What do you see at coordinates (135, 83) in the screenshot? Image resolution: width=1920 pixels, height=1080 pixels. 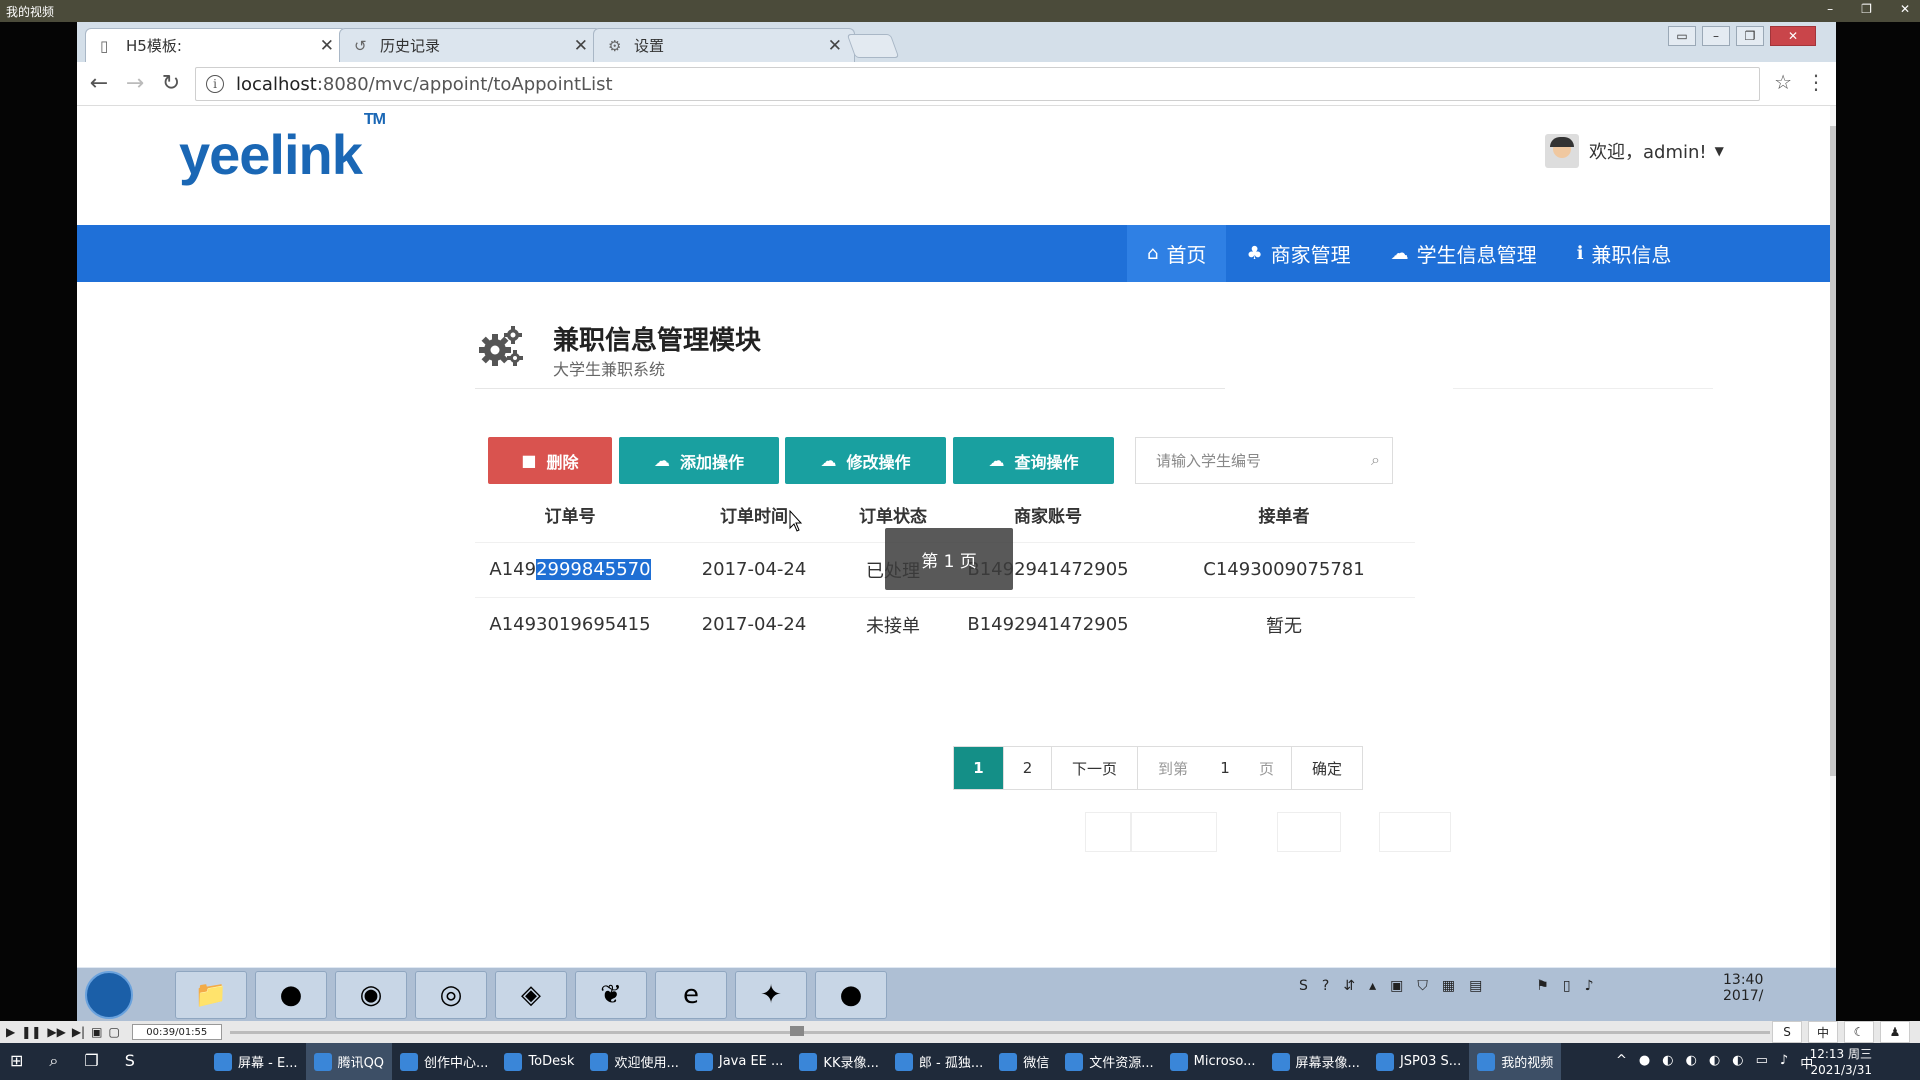 I see `forward-icon: →` at bounding box center [135, 83].